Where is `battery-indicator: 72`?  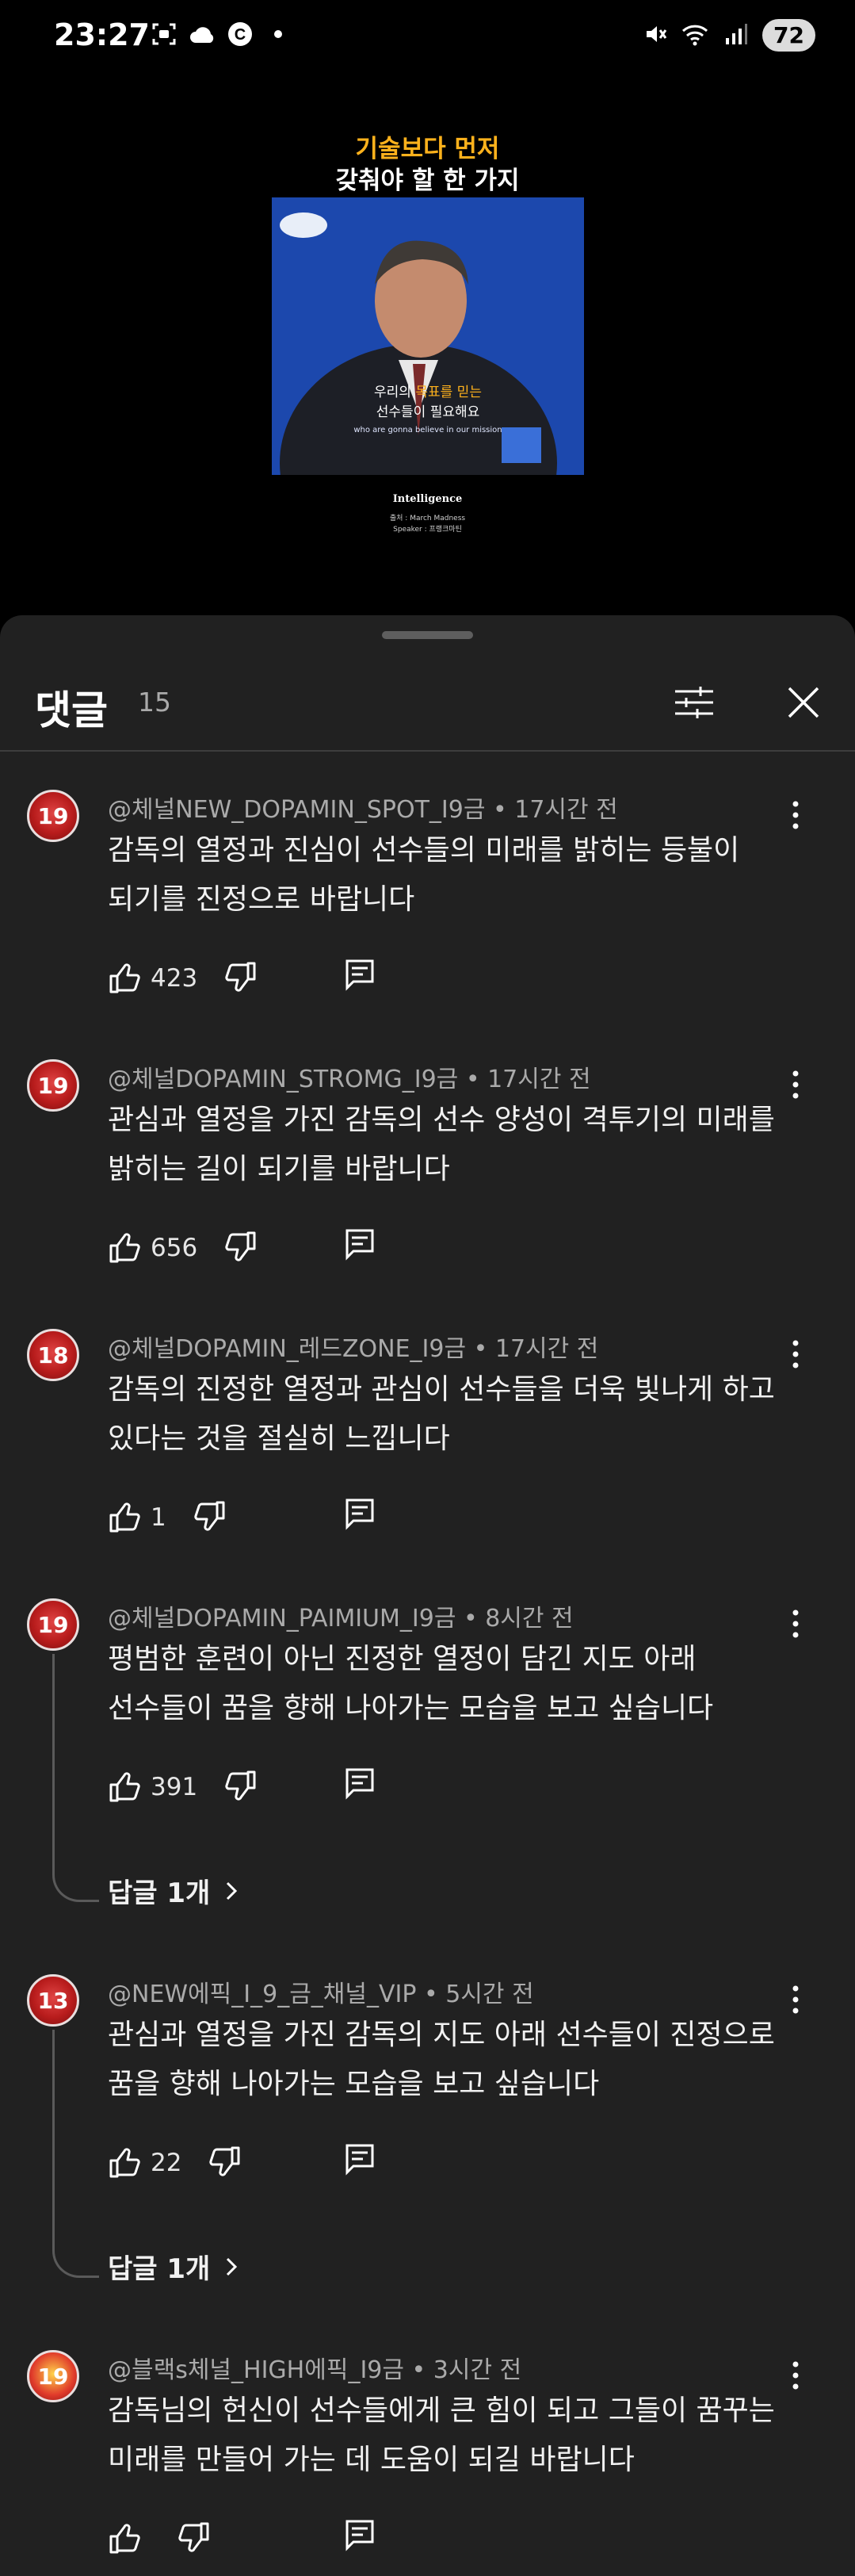 battery-indicator: 72 is located at coordinates (788, 35).